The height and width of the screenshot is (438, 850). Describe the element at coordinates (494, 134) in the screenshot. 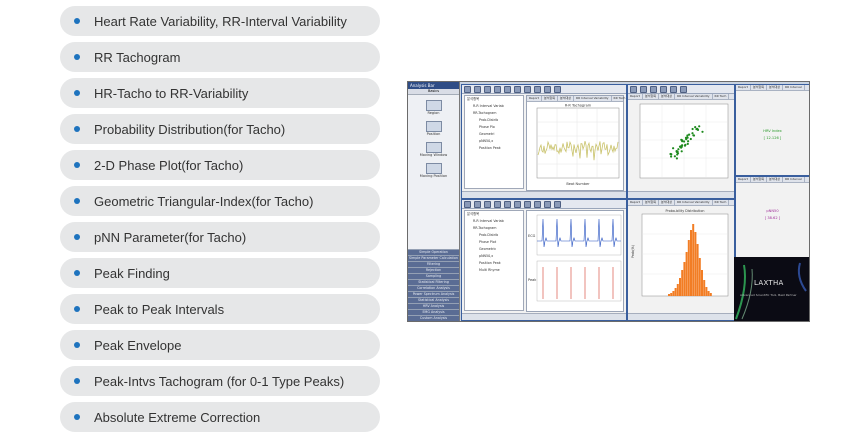

I see `tree-node: Geometri` at that location.